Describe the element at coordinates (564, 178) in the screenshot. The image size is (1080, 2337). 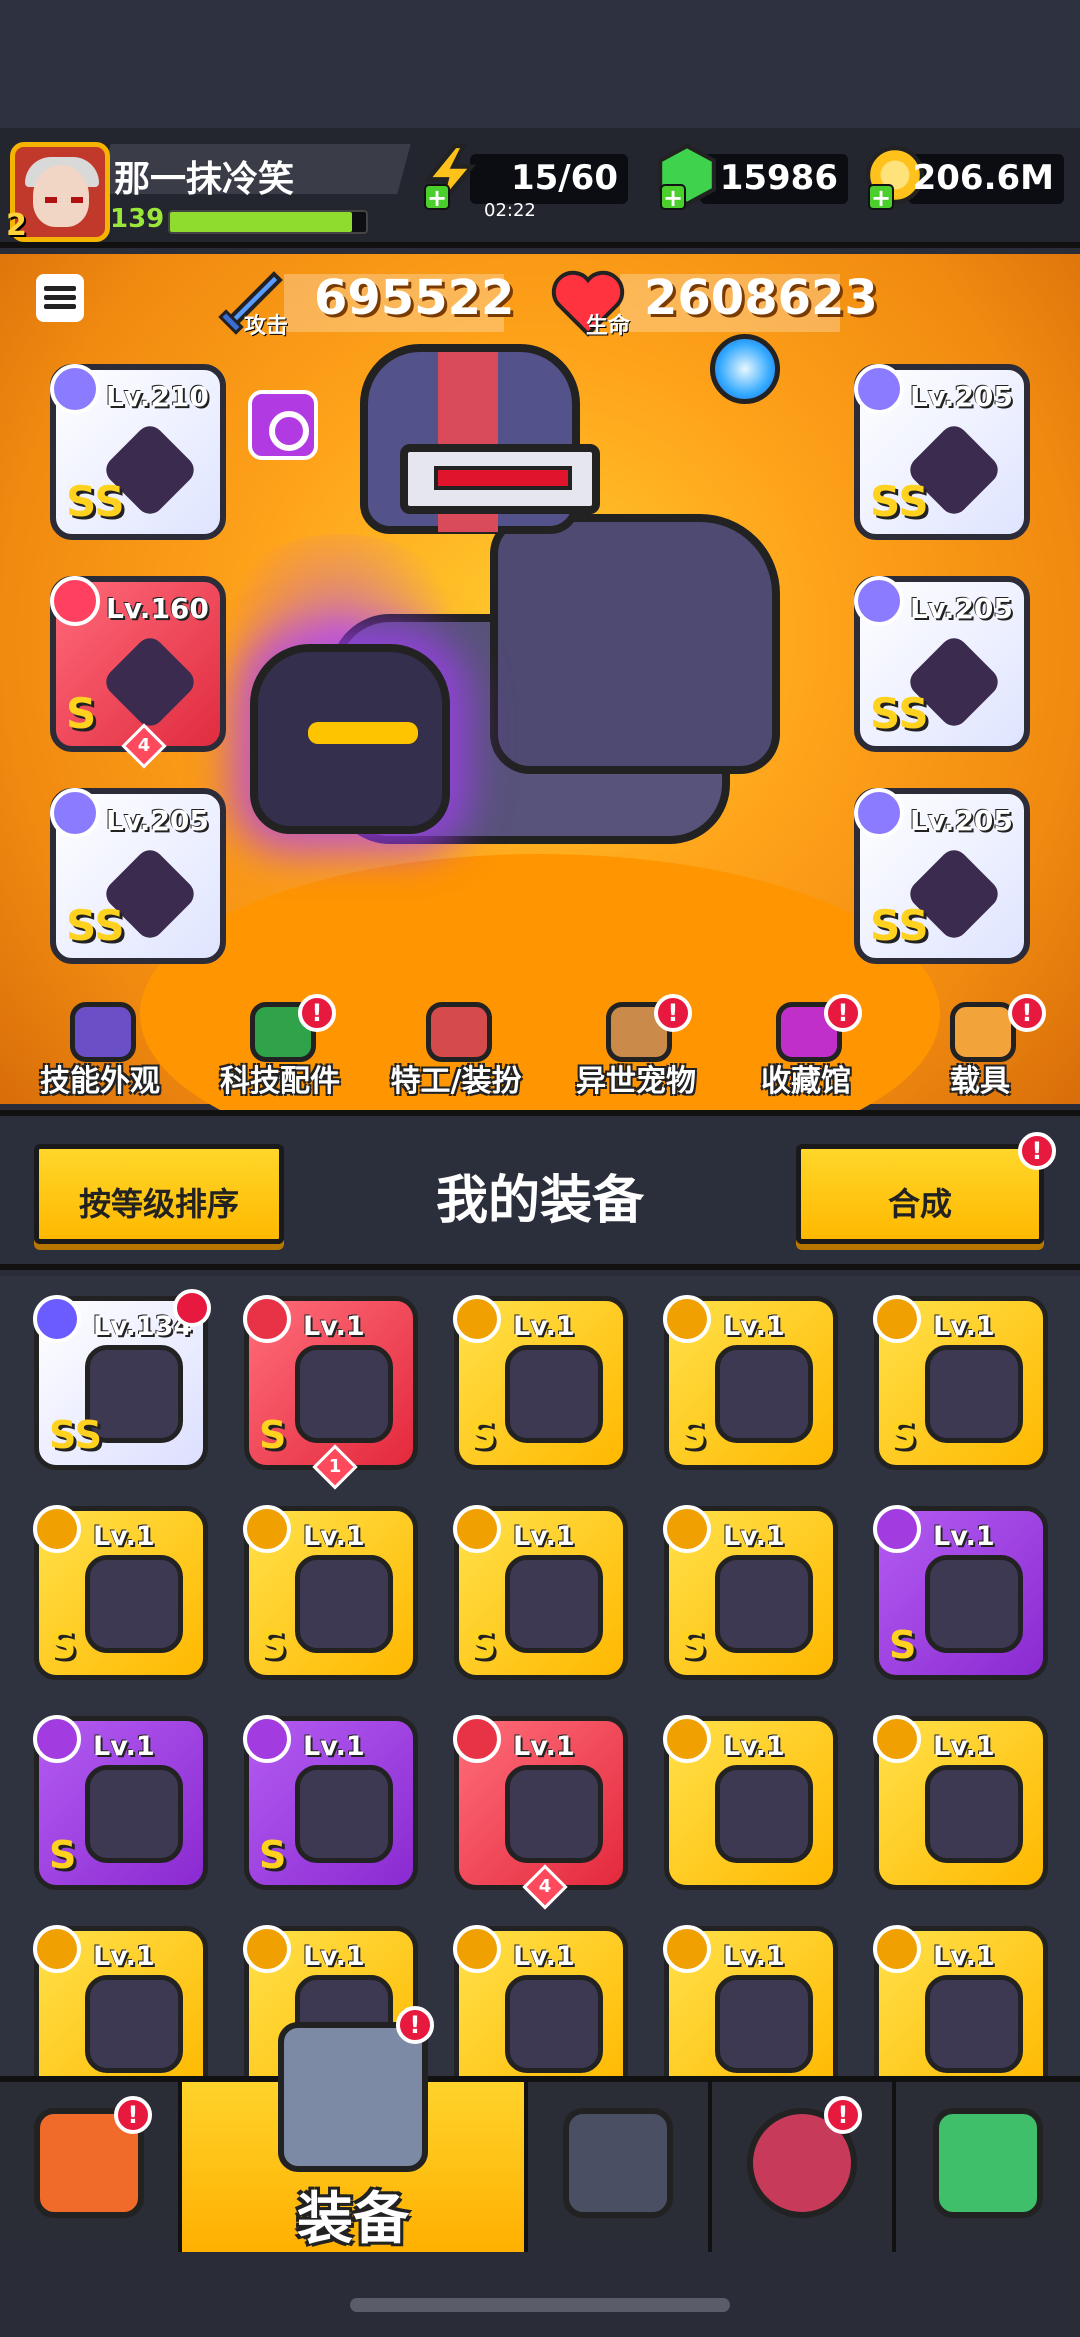
I see `energy-value: 15/60` at that location.